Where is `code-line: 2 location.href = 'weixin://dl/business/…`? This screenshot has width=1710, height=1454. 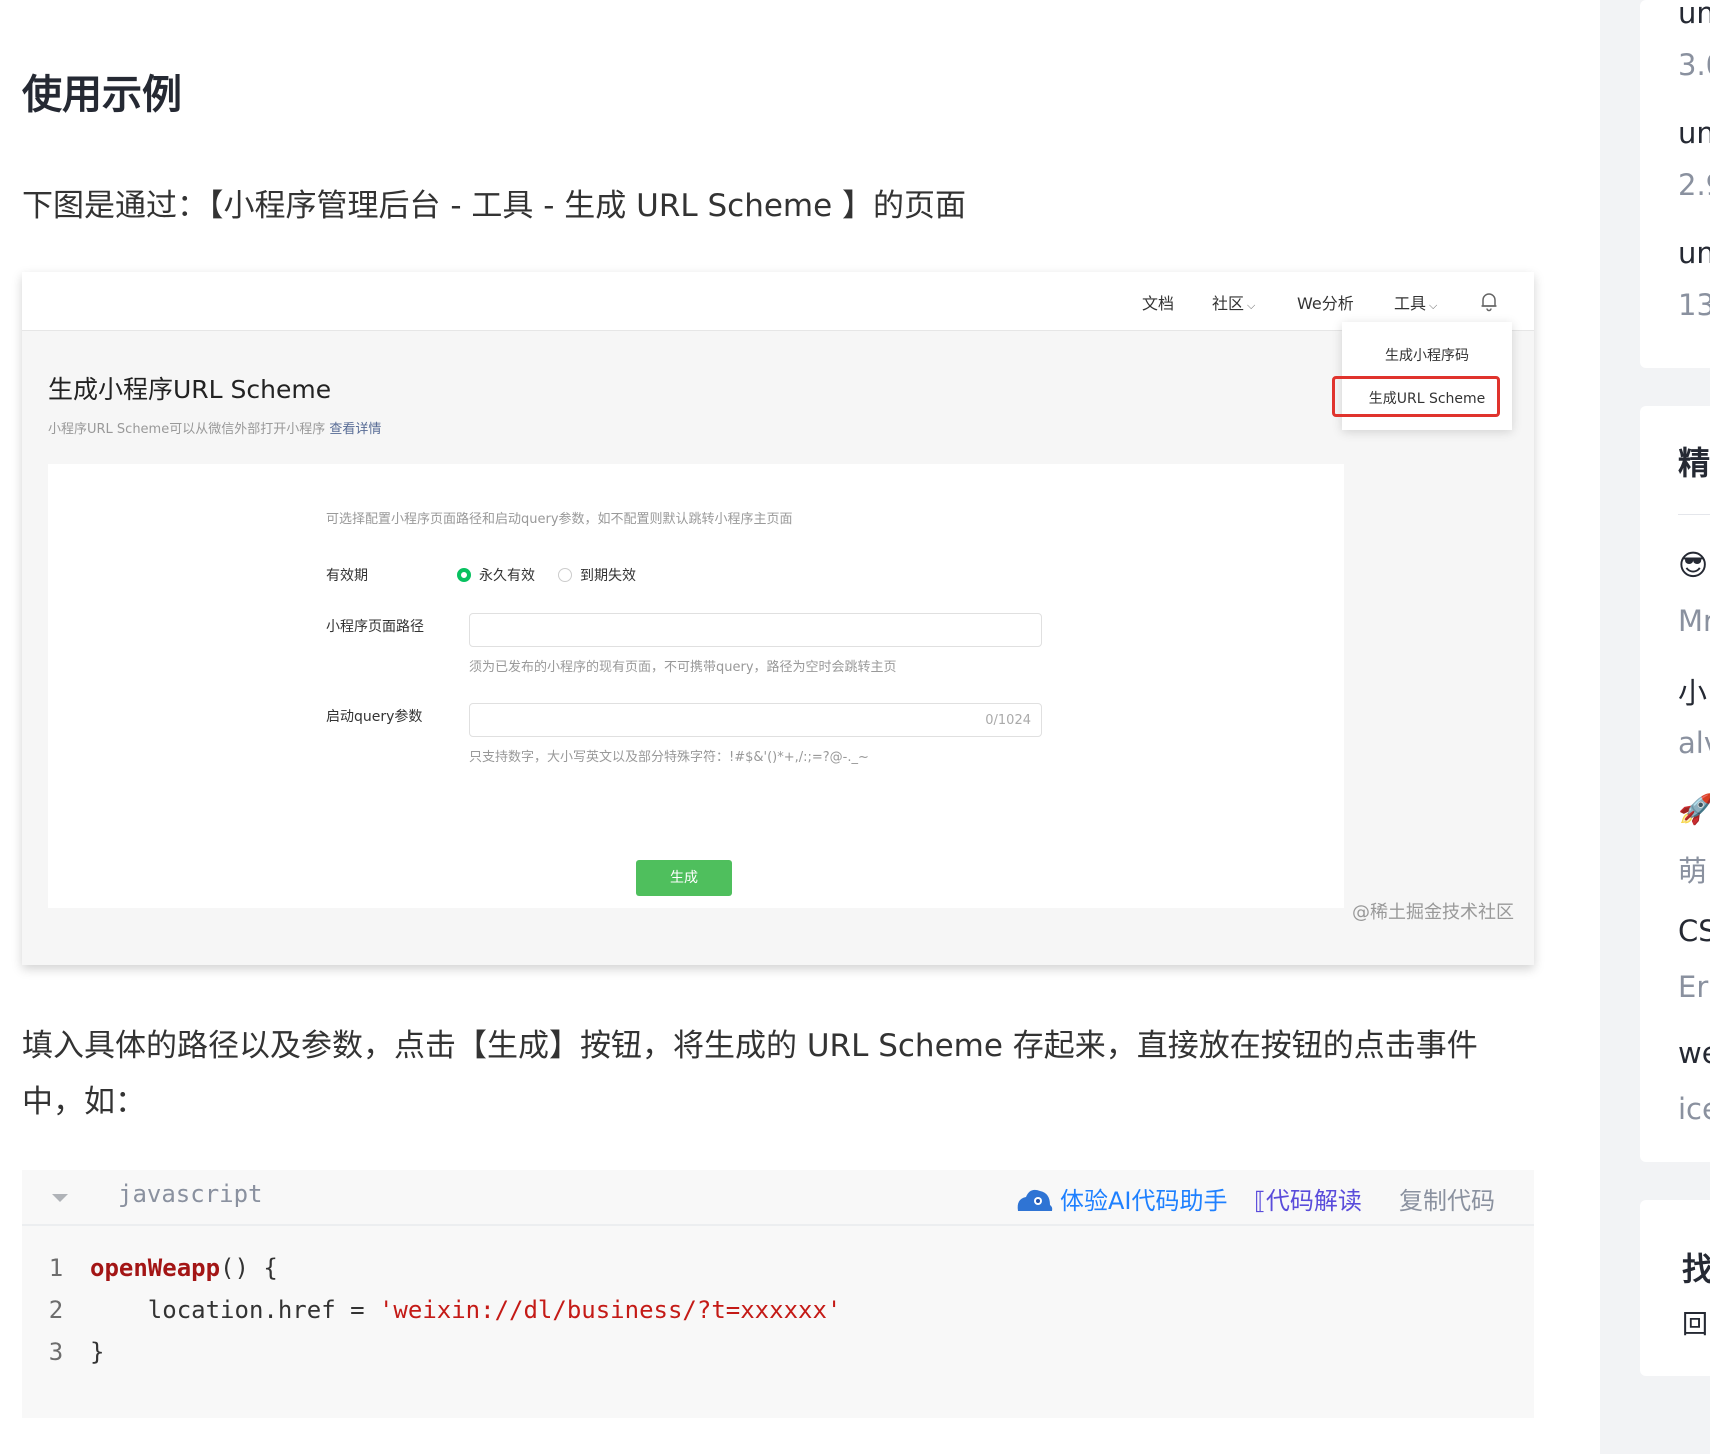 code-line: 2 location.href = 'weixin://dl/business/… is located at coordinates (432, 1310).